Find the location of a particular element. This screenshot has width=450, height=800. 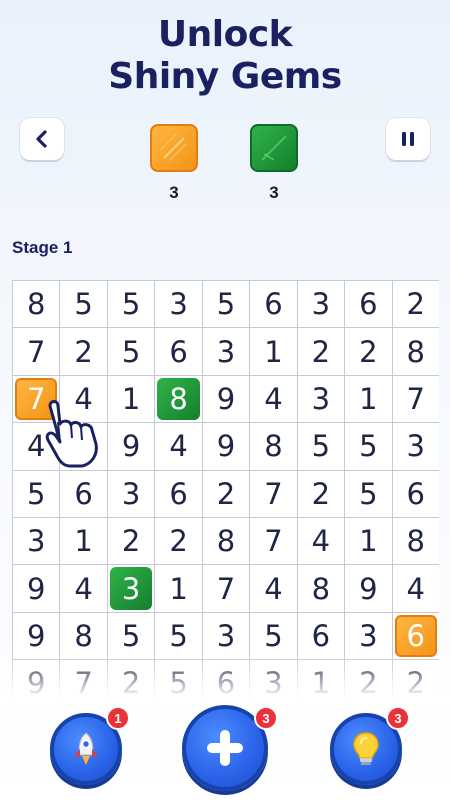

orange-gem-icon is located at coordinates (173, 147).